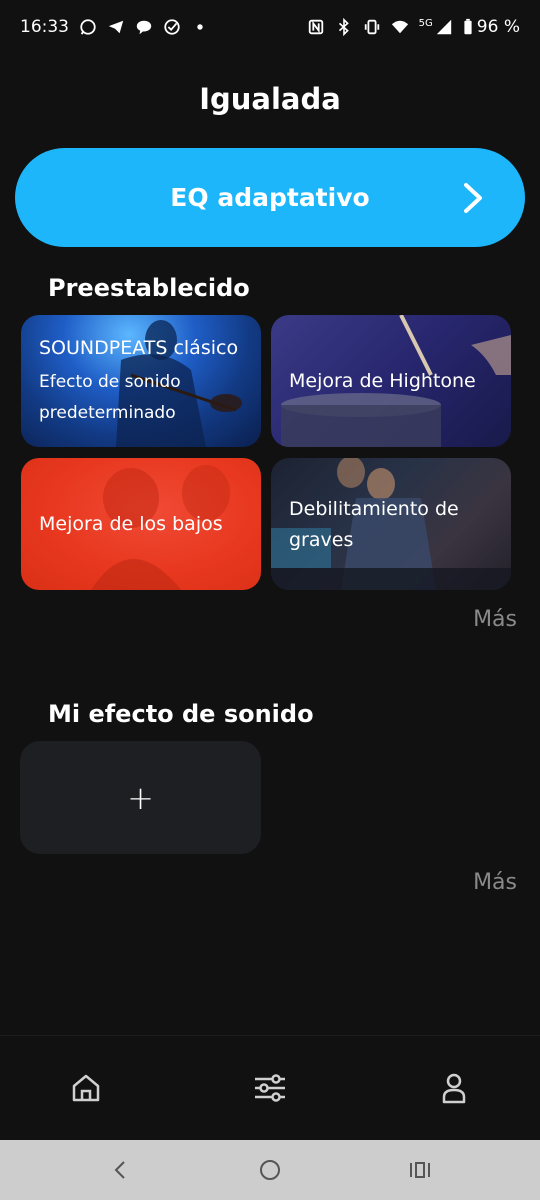 The width and height of the screenshot is (540, 1200). I want to click on nav-home-button, so click(270, 1170).